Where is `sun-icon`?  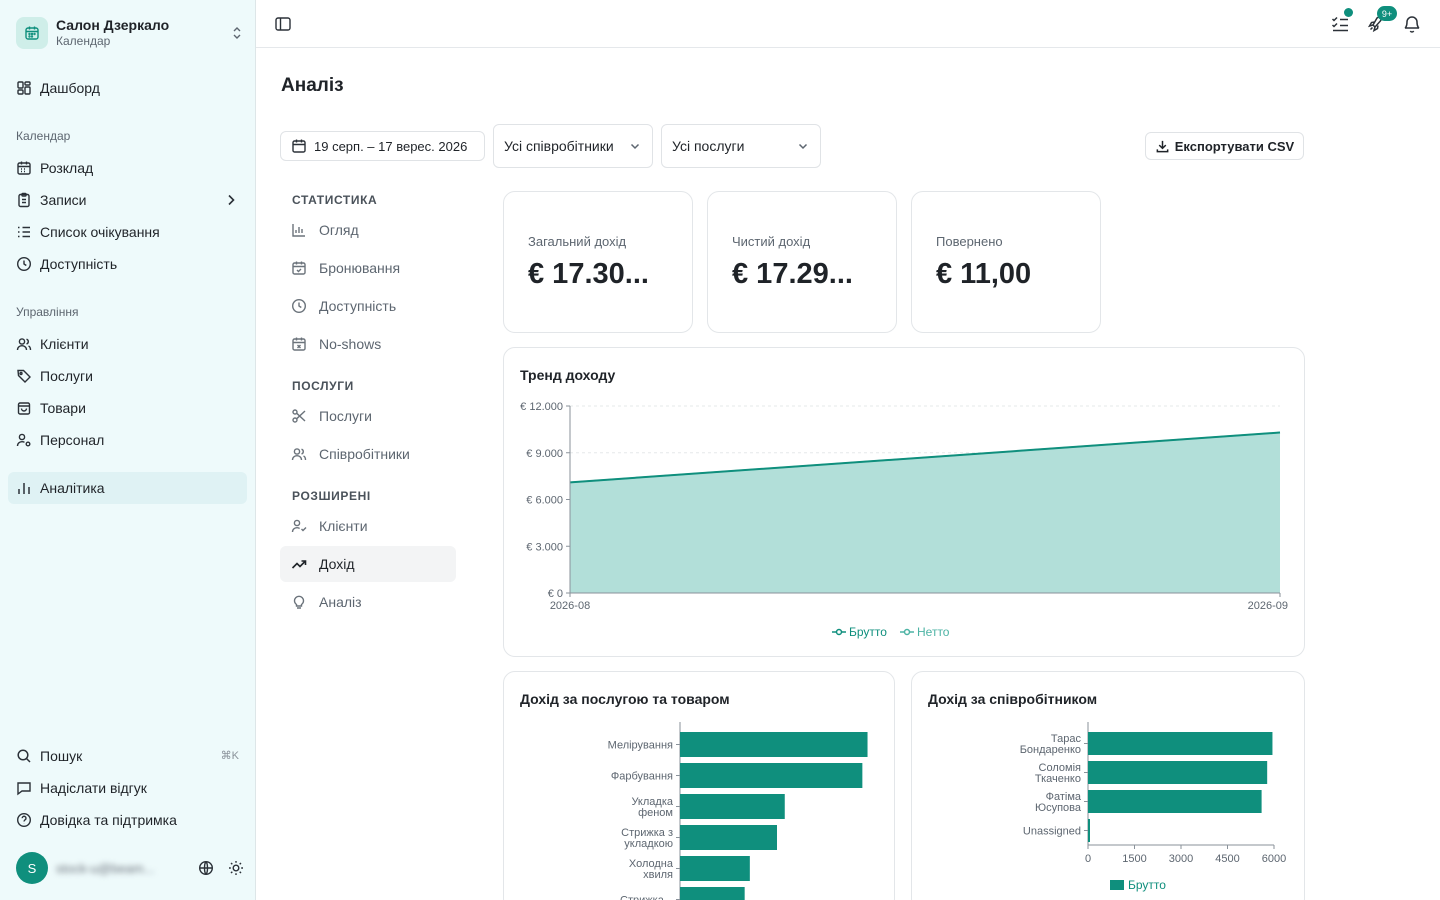
sun-icon is located at coordinates (236, 868).